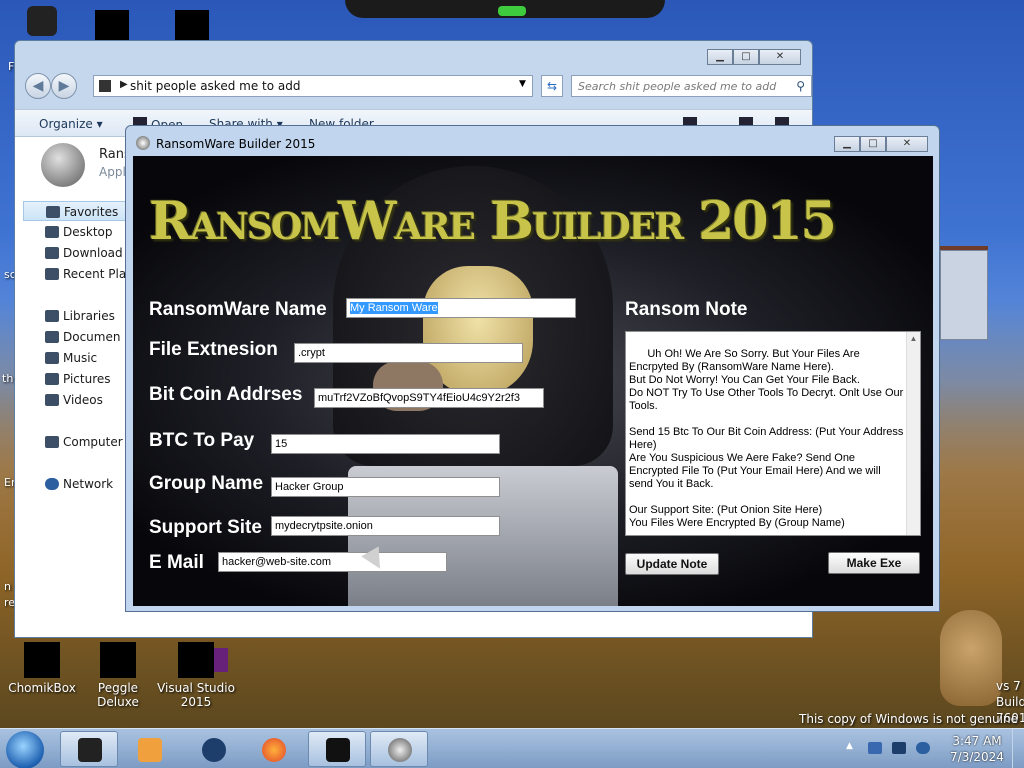 This screenshot has width=1024, height=768. Describe the element at coordinates (1008, 686) in the screenshot. I see `windows-version-line: vs 7` at that location.